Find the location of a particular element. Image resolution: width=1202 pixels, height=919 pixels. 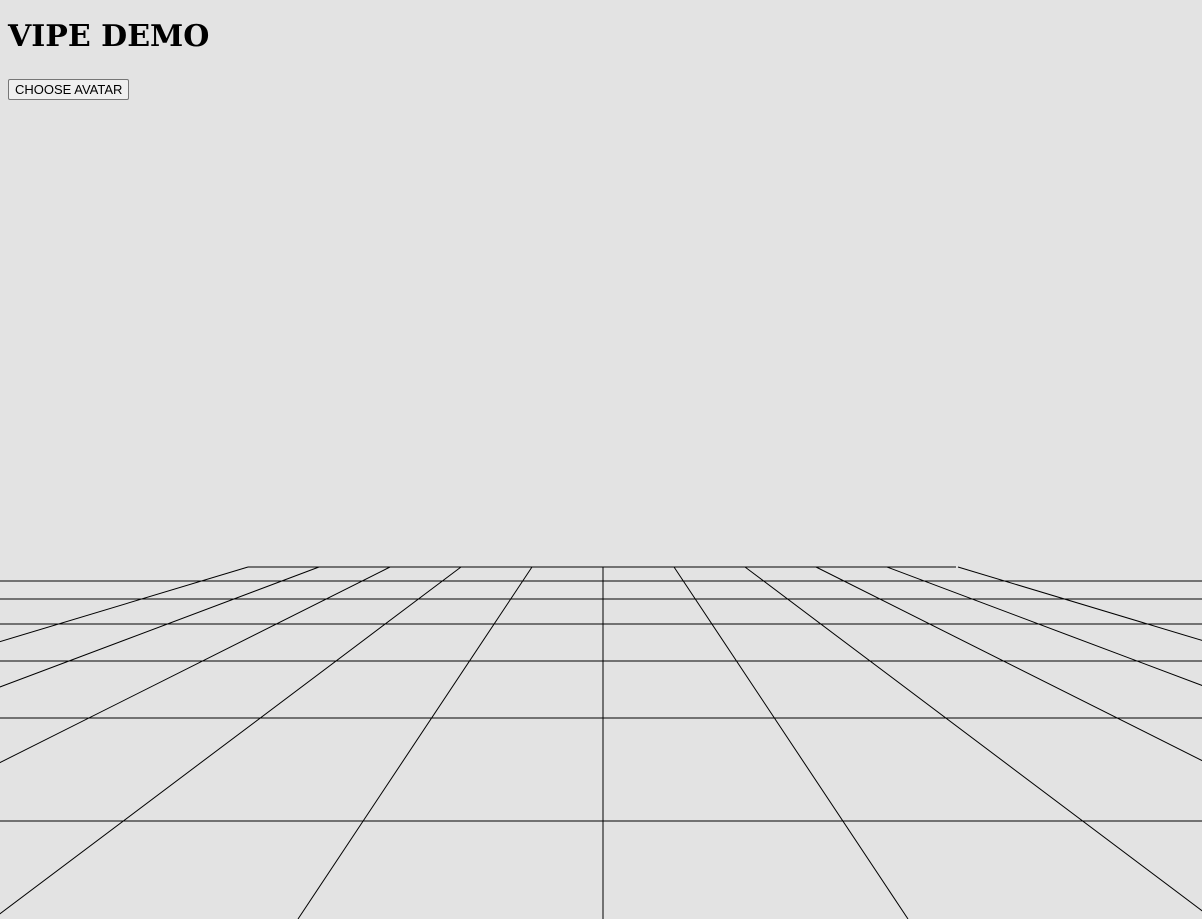

choose-avatar-button: CHOOSE AVATAR is located at coordinates (69, 89).